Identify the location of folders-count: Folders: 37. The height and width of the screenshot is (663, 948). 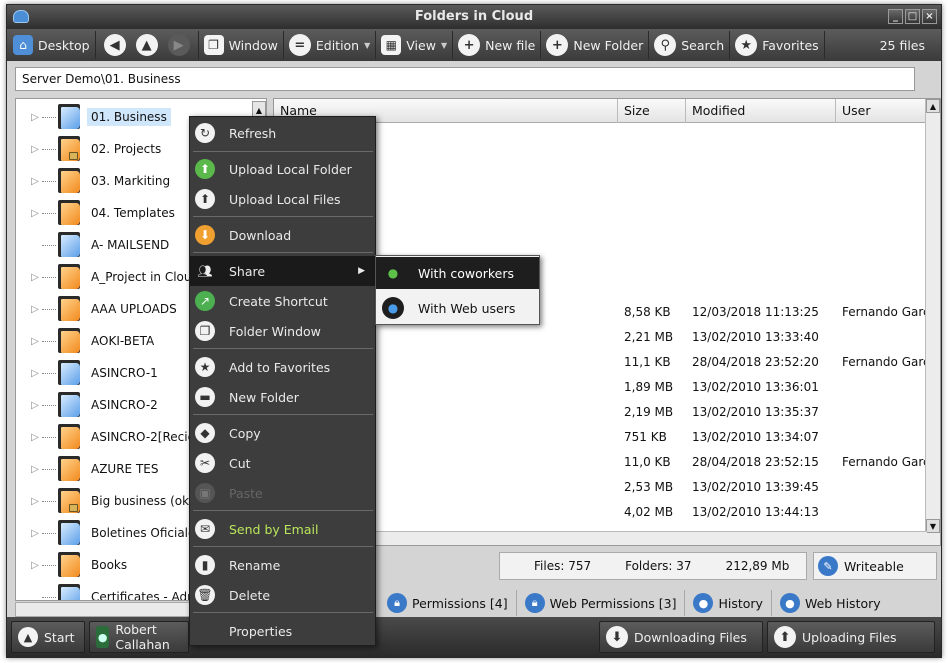
(658, 566).